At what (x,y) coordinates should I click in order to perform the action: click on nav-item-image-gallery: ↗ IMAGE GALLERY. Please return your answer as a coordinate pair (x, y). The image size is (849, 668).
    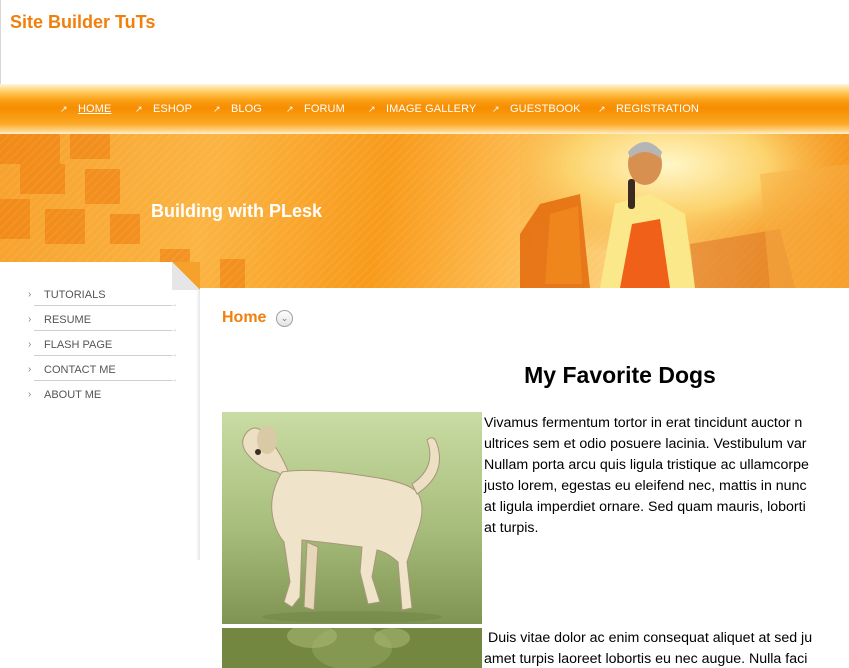
    Looking at the image, I should click on (422, 109).